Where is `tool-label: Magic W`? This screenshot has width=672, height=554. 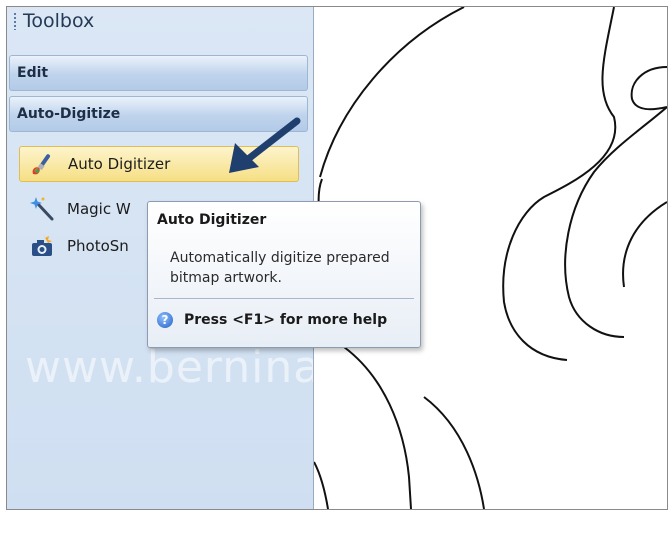 tool-label: Magic W is located at coordinates (99, 209).